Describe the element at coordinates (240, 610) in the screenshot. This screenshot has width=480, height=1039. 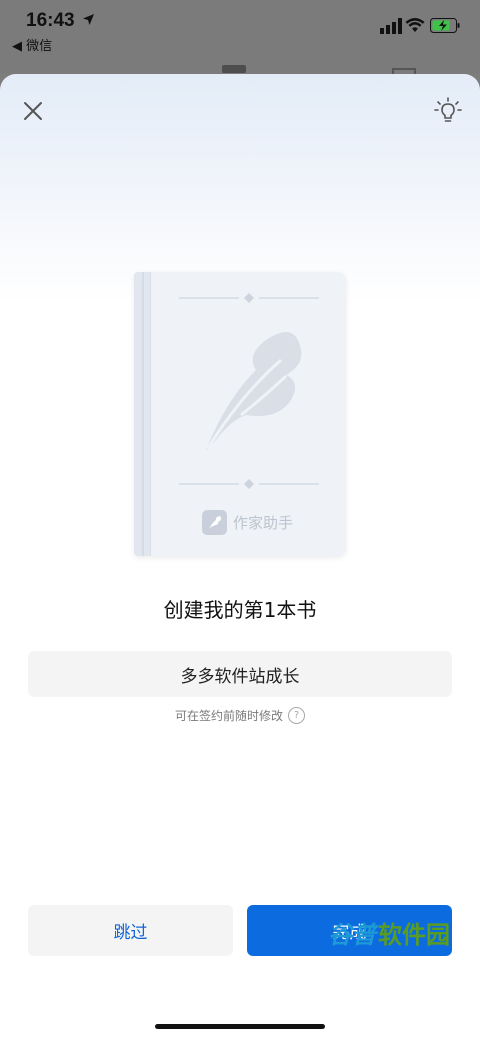
I see `page-title: 创建我的第1本书` at that location.